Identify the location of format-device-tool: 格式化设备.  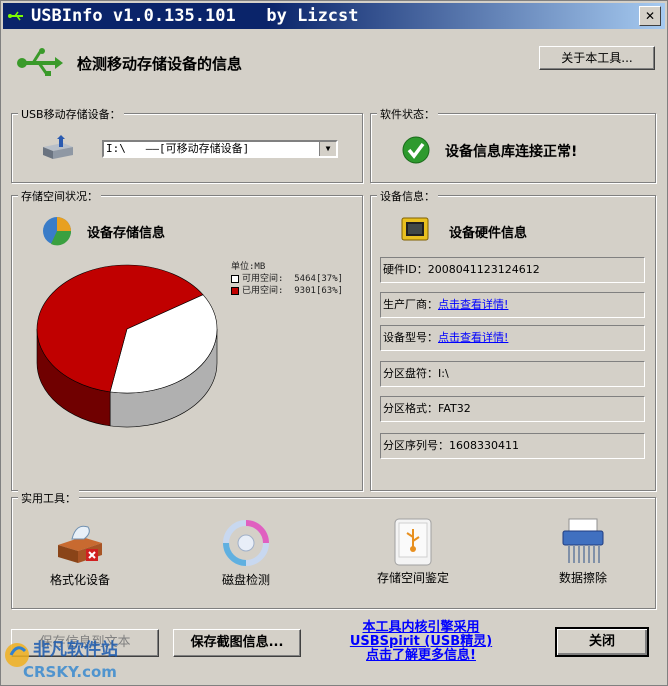
(80, 553).